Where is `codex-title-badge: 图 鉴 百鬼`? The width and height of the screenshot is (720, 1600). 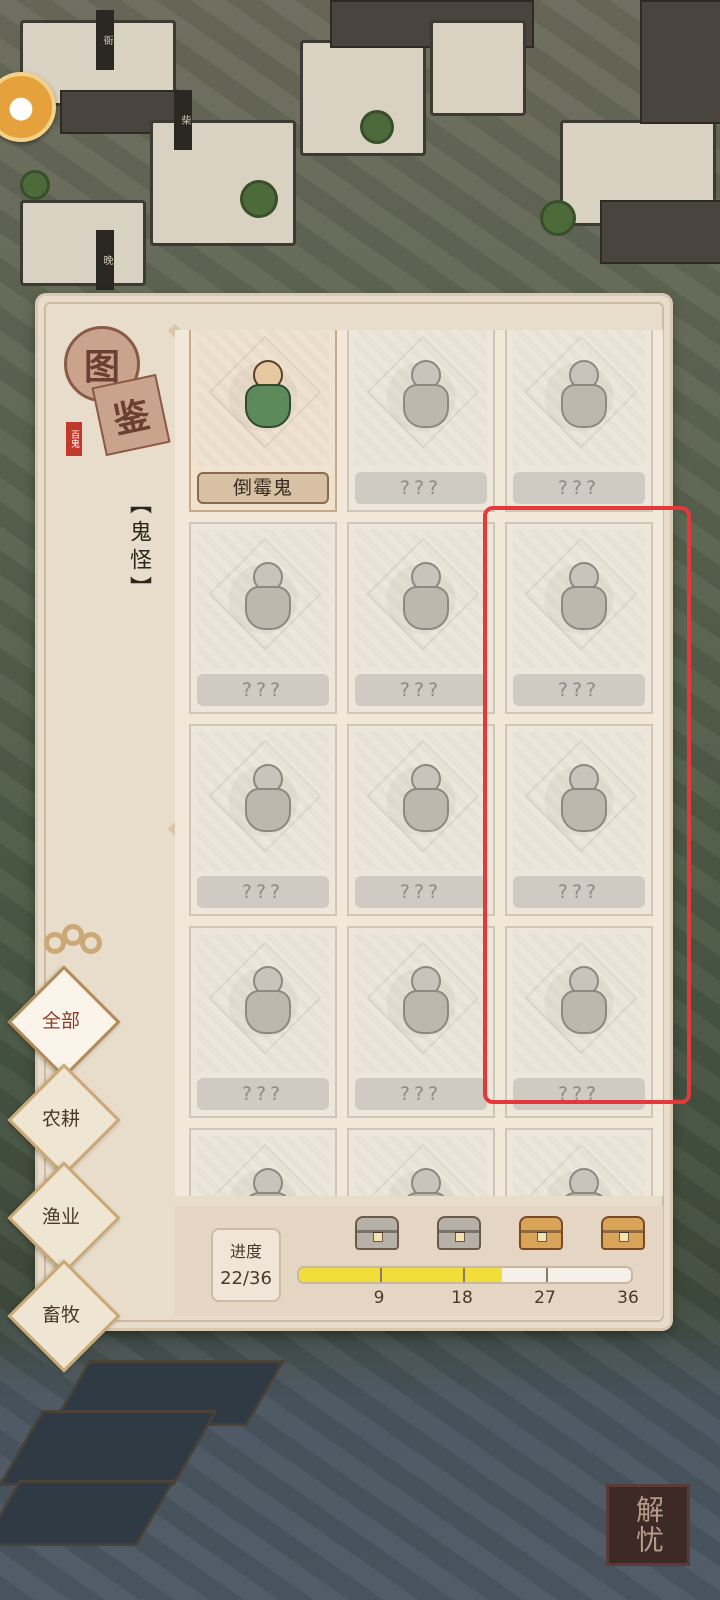 codex-title-badge: 图 鉴 百鬼 is located at coordinates (117, 396).